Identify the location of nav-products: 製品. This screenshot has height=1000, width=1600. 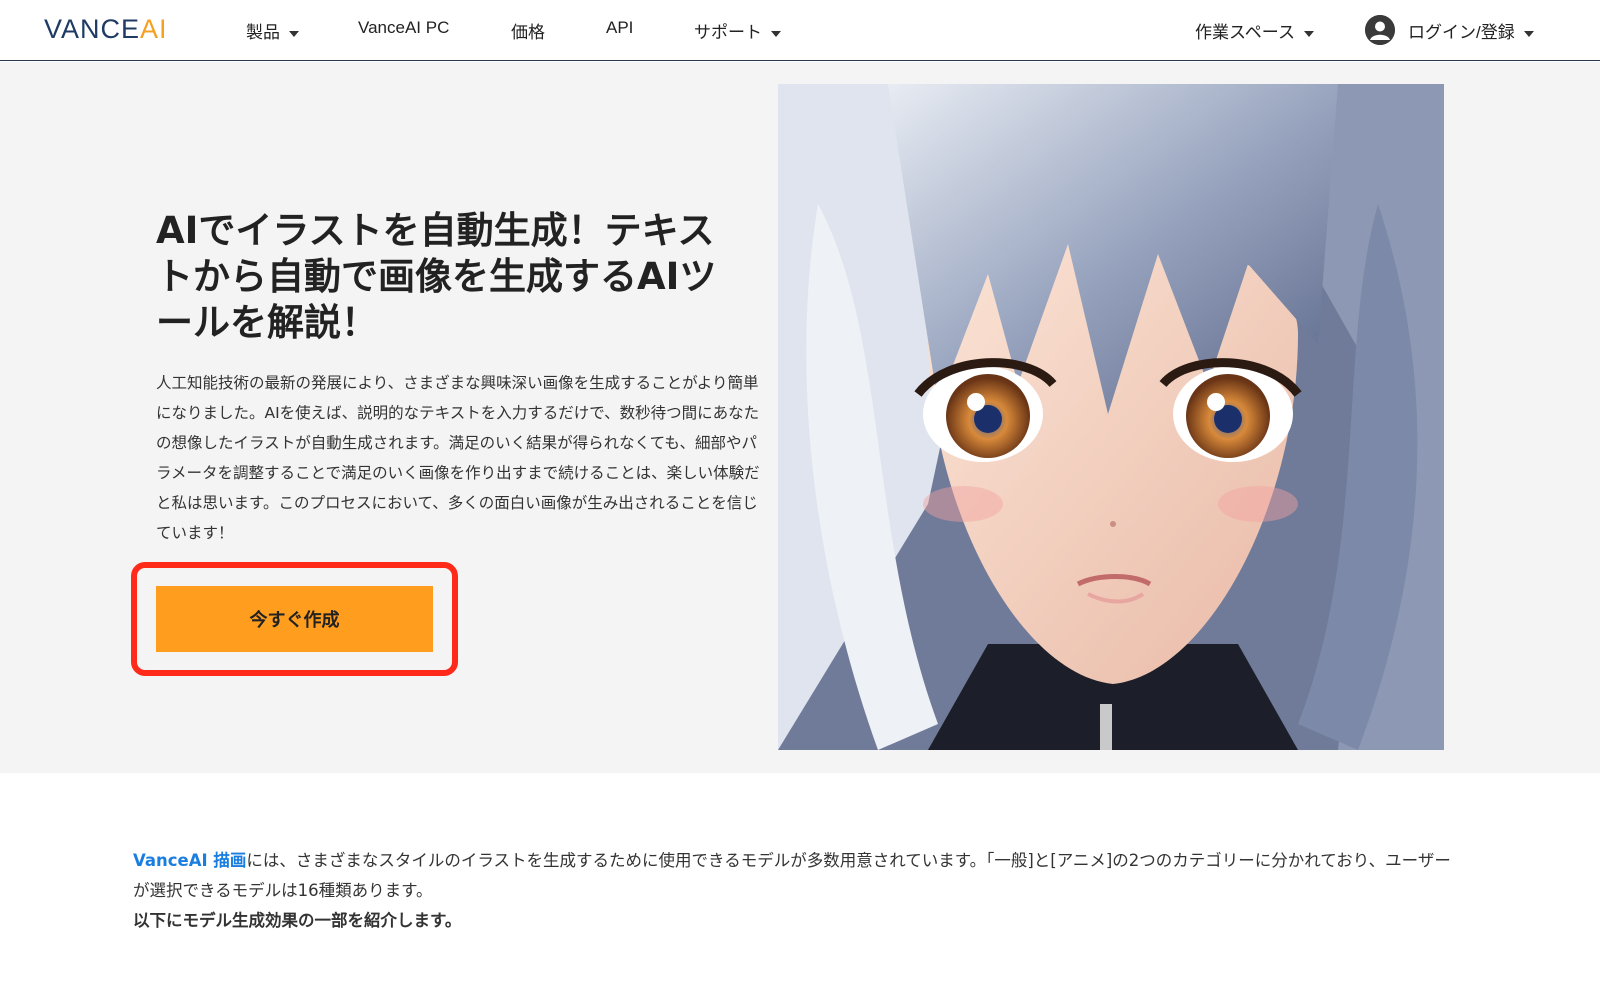
(272, 30).